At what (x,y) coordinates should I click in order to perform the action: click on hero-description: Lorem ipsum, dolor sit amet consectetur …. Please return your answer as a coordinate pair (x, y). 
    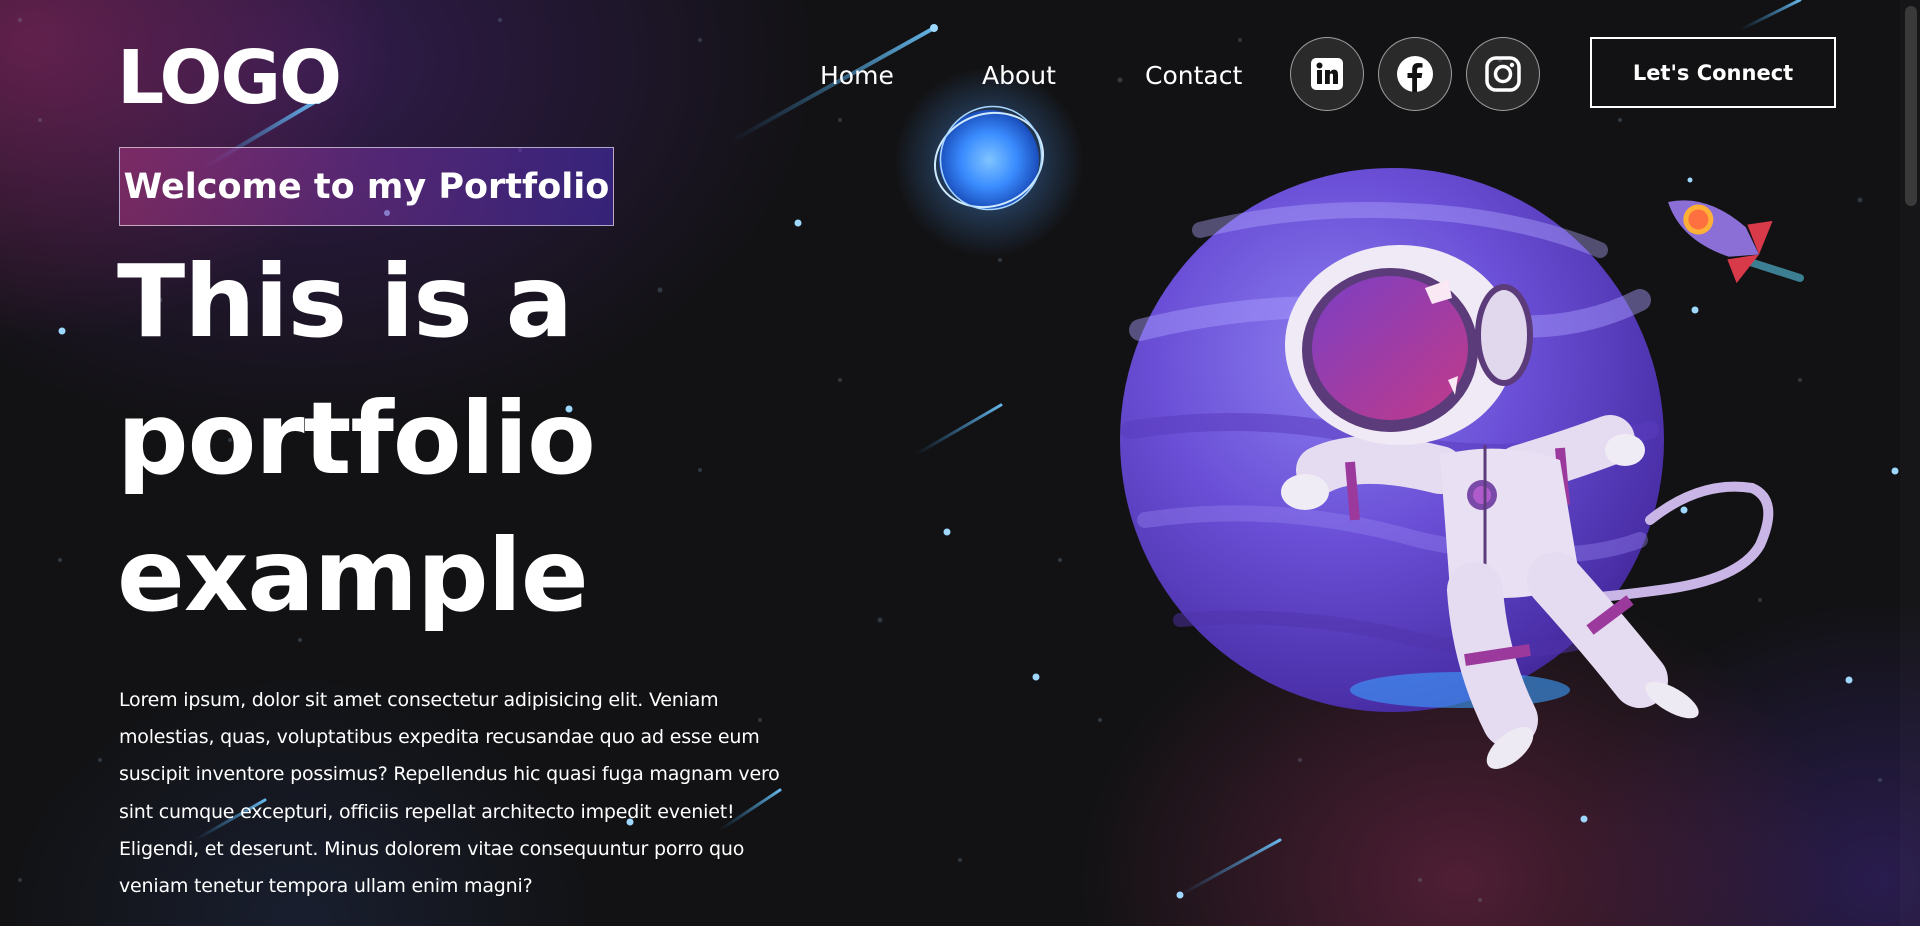
    Looking at the image, I should click on (449, 793).